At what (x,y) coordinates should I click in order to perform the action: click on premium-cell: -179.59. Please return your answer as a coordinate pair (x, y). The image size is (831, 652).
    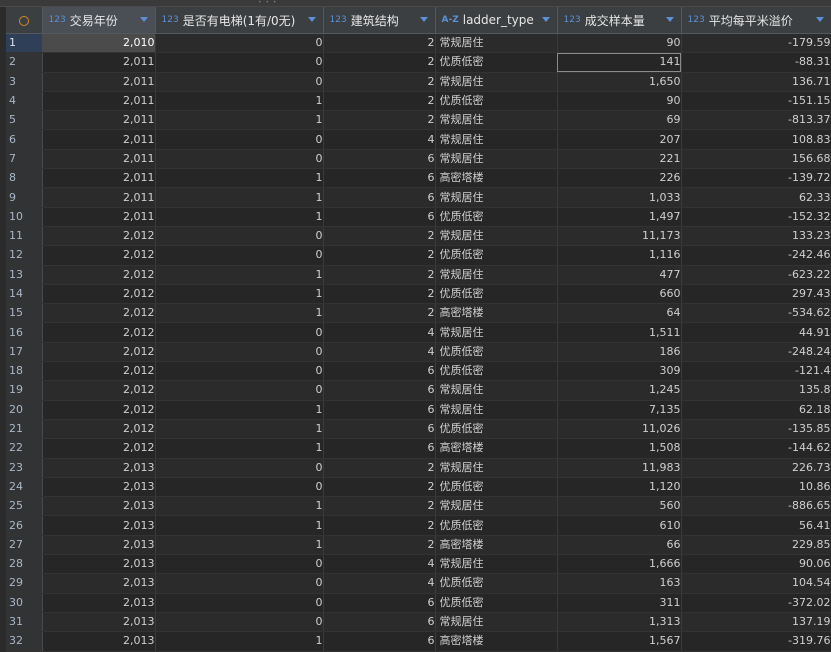
    Looking at the image, I should click on (756, 43).